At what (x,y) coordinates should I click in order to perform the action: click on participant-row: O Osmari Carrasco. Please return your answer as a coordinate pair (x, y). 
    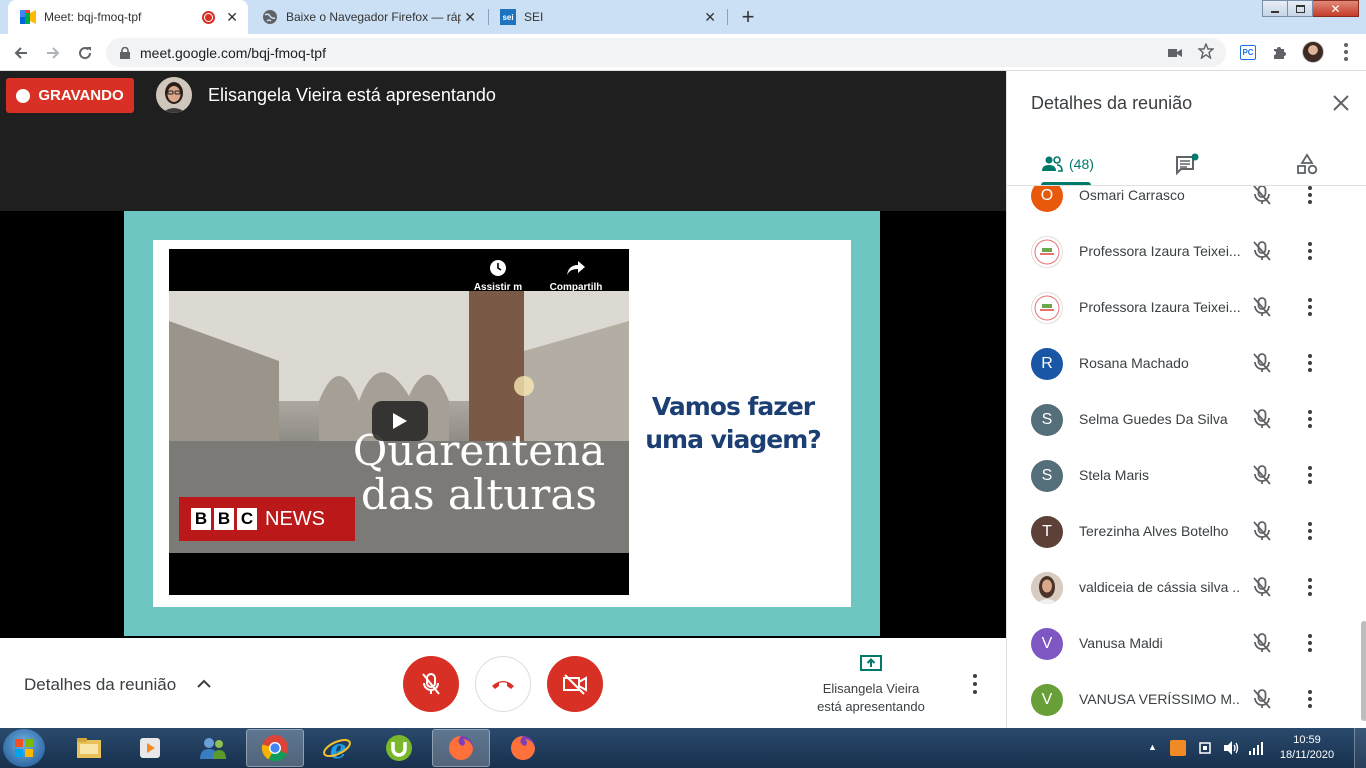
    Looking at the image, I should click on (1183, 205).